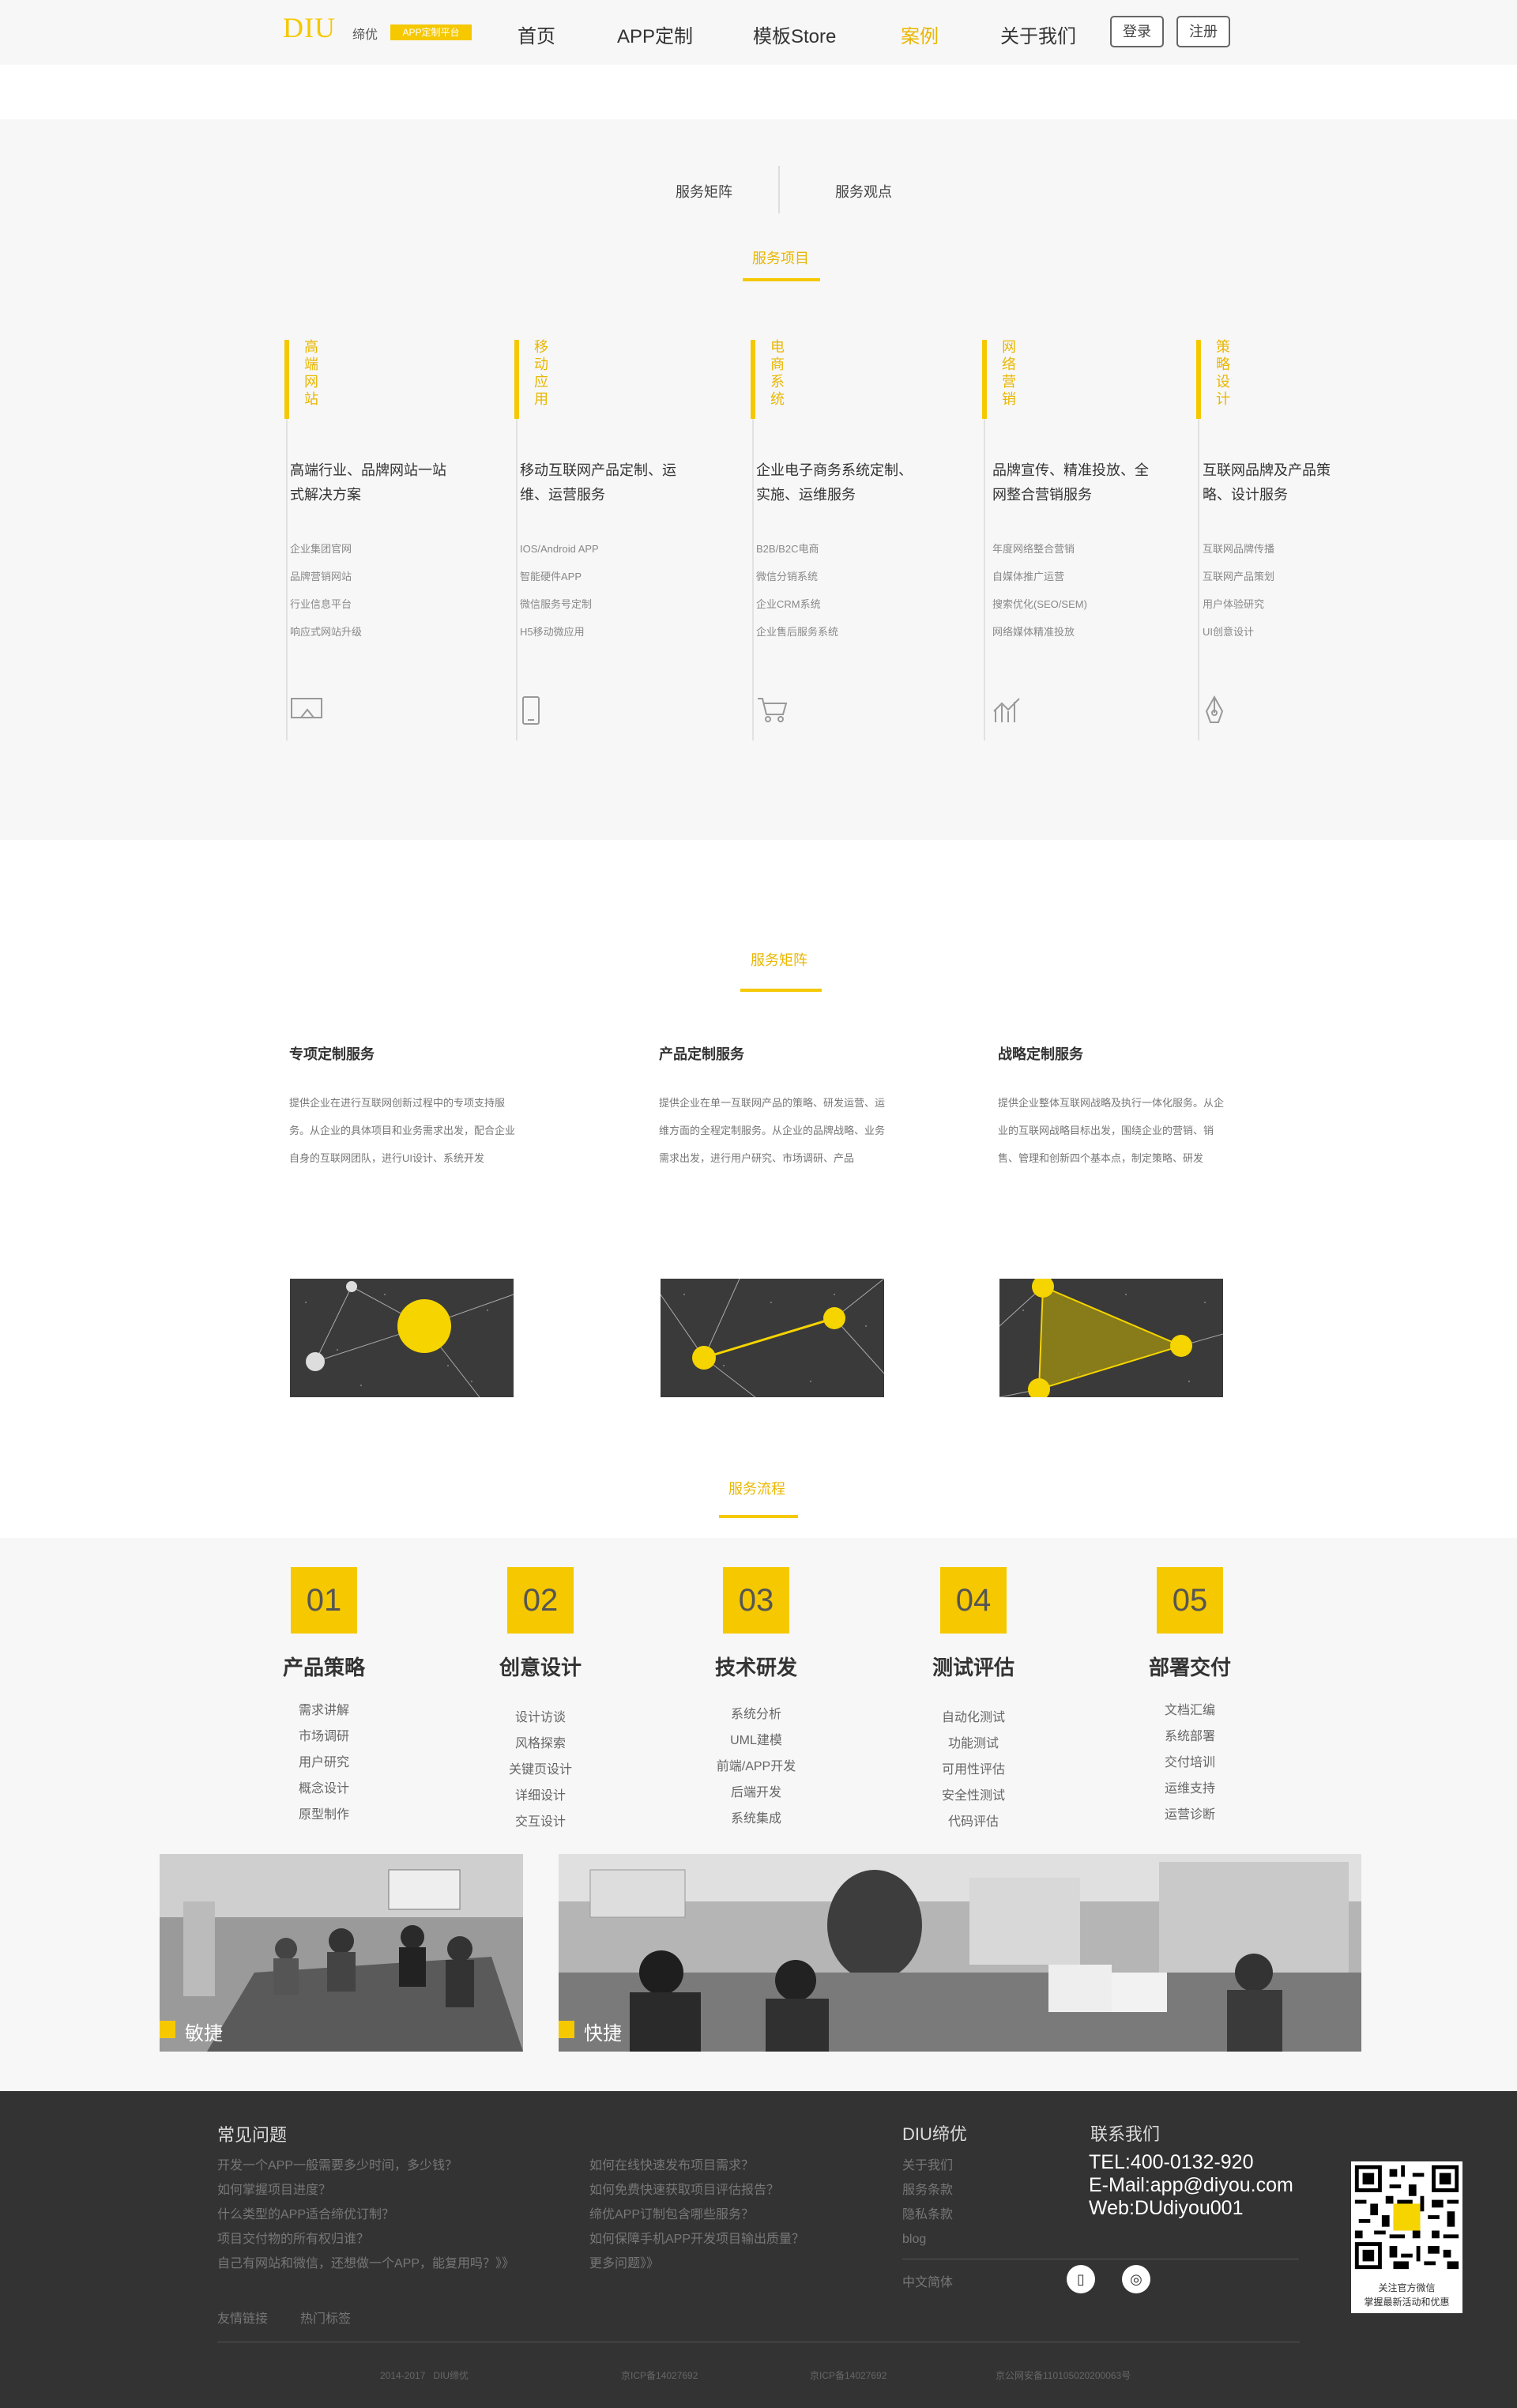 This screenshot has height=2408, width=1517. Describe the element at coordinates (928, 2215) in the screenshot. I see `footer-link: 隐私条款` at that location.